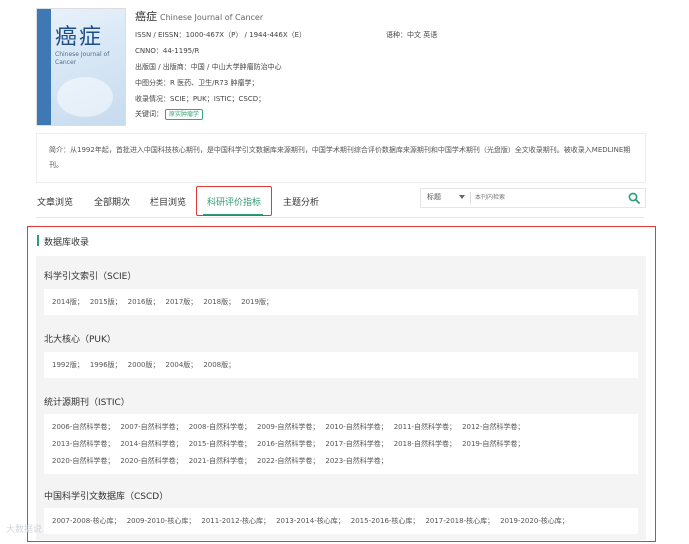  Describe the element at coordinates (235, 521) in the screenshot. I see `version-item: 2011-2012-核心库；` at that location.